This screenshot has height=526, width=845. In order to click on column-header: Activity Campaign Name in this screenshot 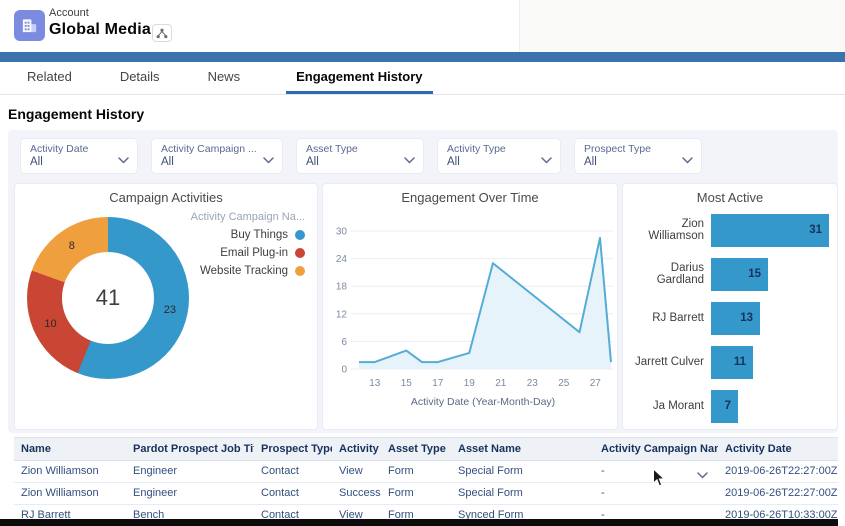, I will do `click(656, 449)`.